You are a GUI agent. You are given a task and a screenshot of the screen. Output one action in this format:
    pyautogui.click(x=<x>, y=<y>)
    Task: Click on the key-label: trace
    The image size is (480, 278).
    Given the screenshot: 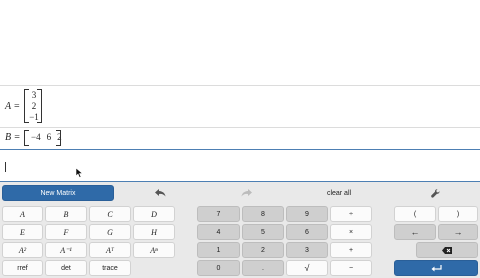 What is the action you would take?
    pyautogui.click(x=110, y=268)
    